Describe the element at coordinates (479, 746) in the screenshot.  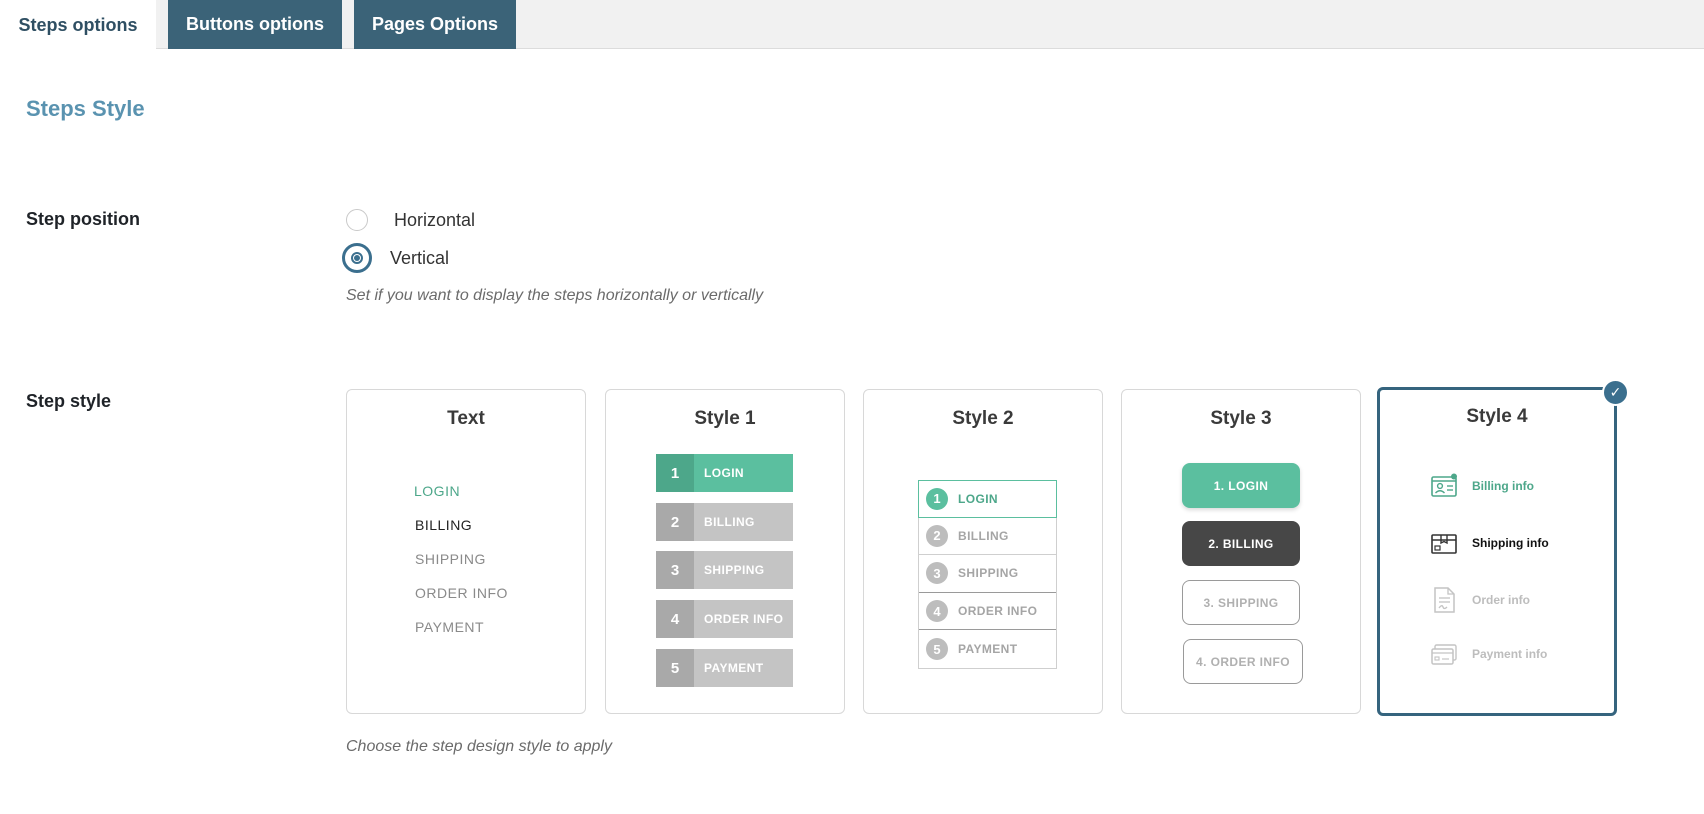
I see `step-style-hint: Choose the step design style to apply` at that location.